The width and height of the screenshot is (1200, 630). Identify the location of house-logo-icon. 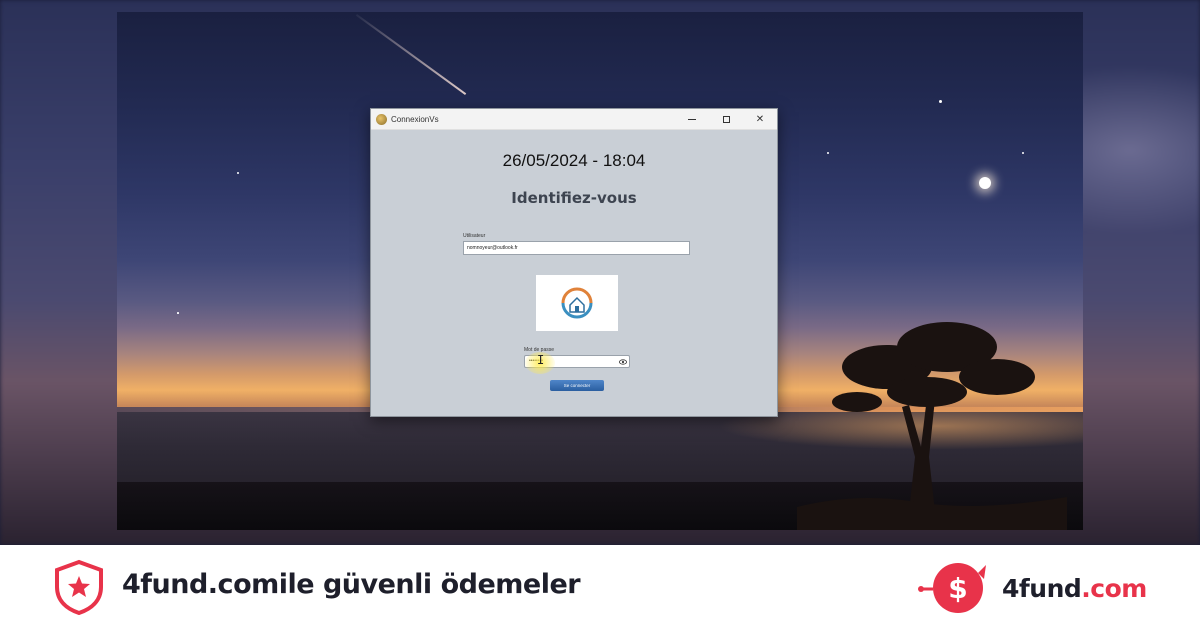
(577, 303).